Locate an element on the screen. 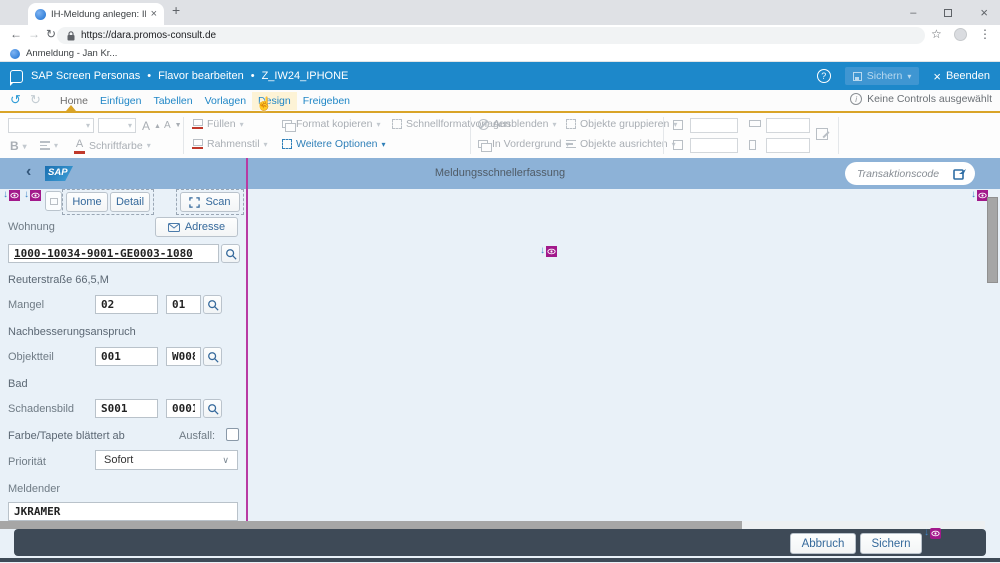 The width and height of the screenshot is (1000, 563). prioritaet-select: Sofort ∨ is located at coordinates (166, 460).